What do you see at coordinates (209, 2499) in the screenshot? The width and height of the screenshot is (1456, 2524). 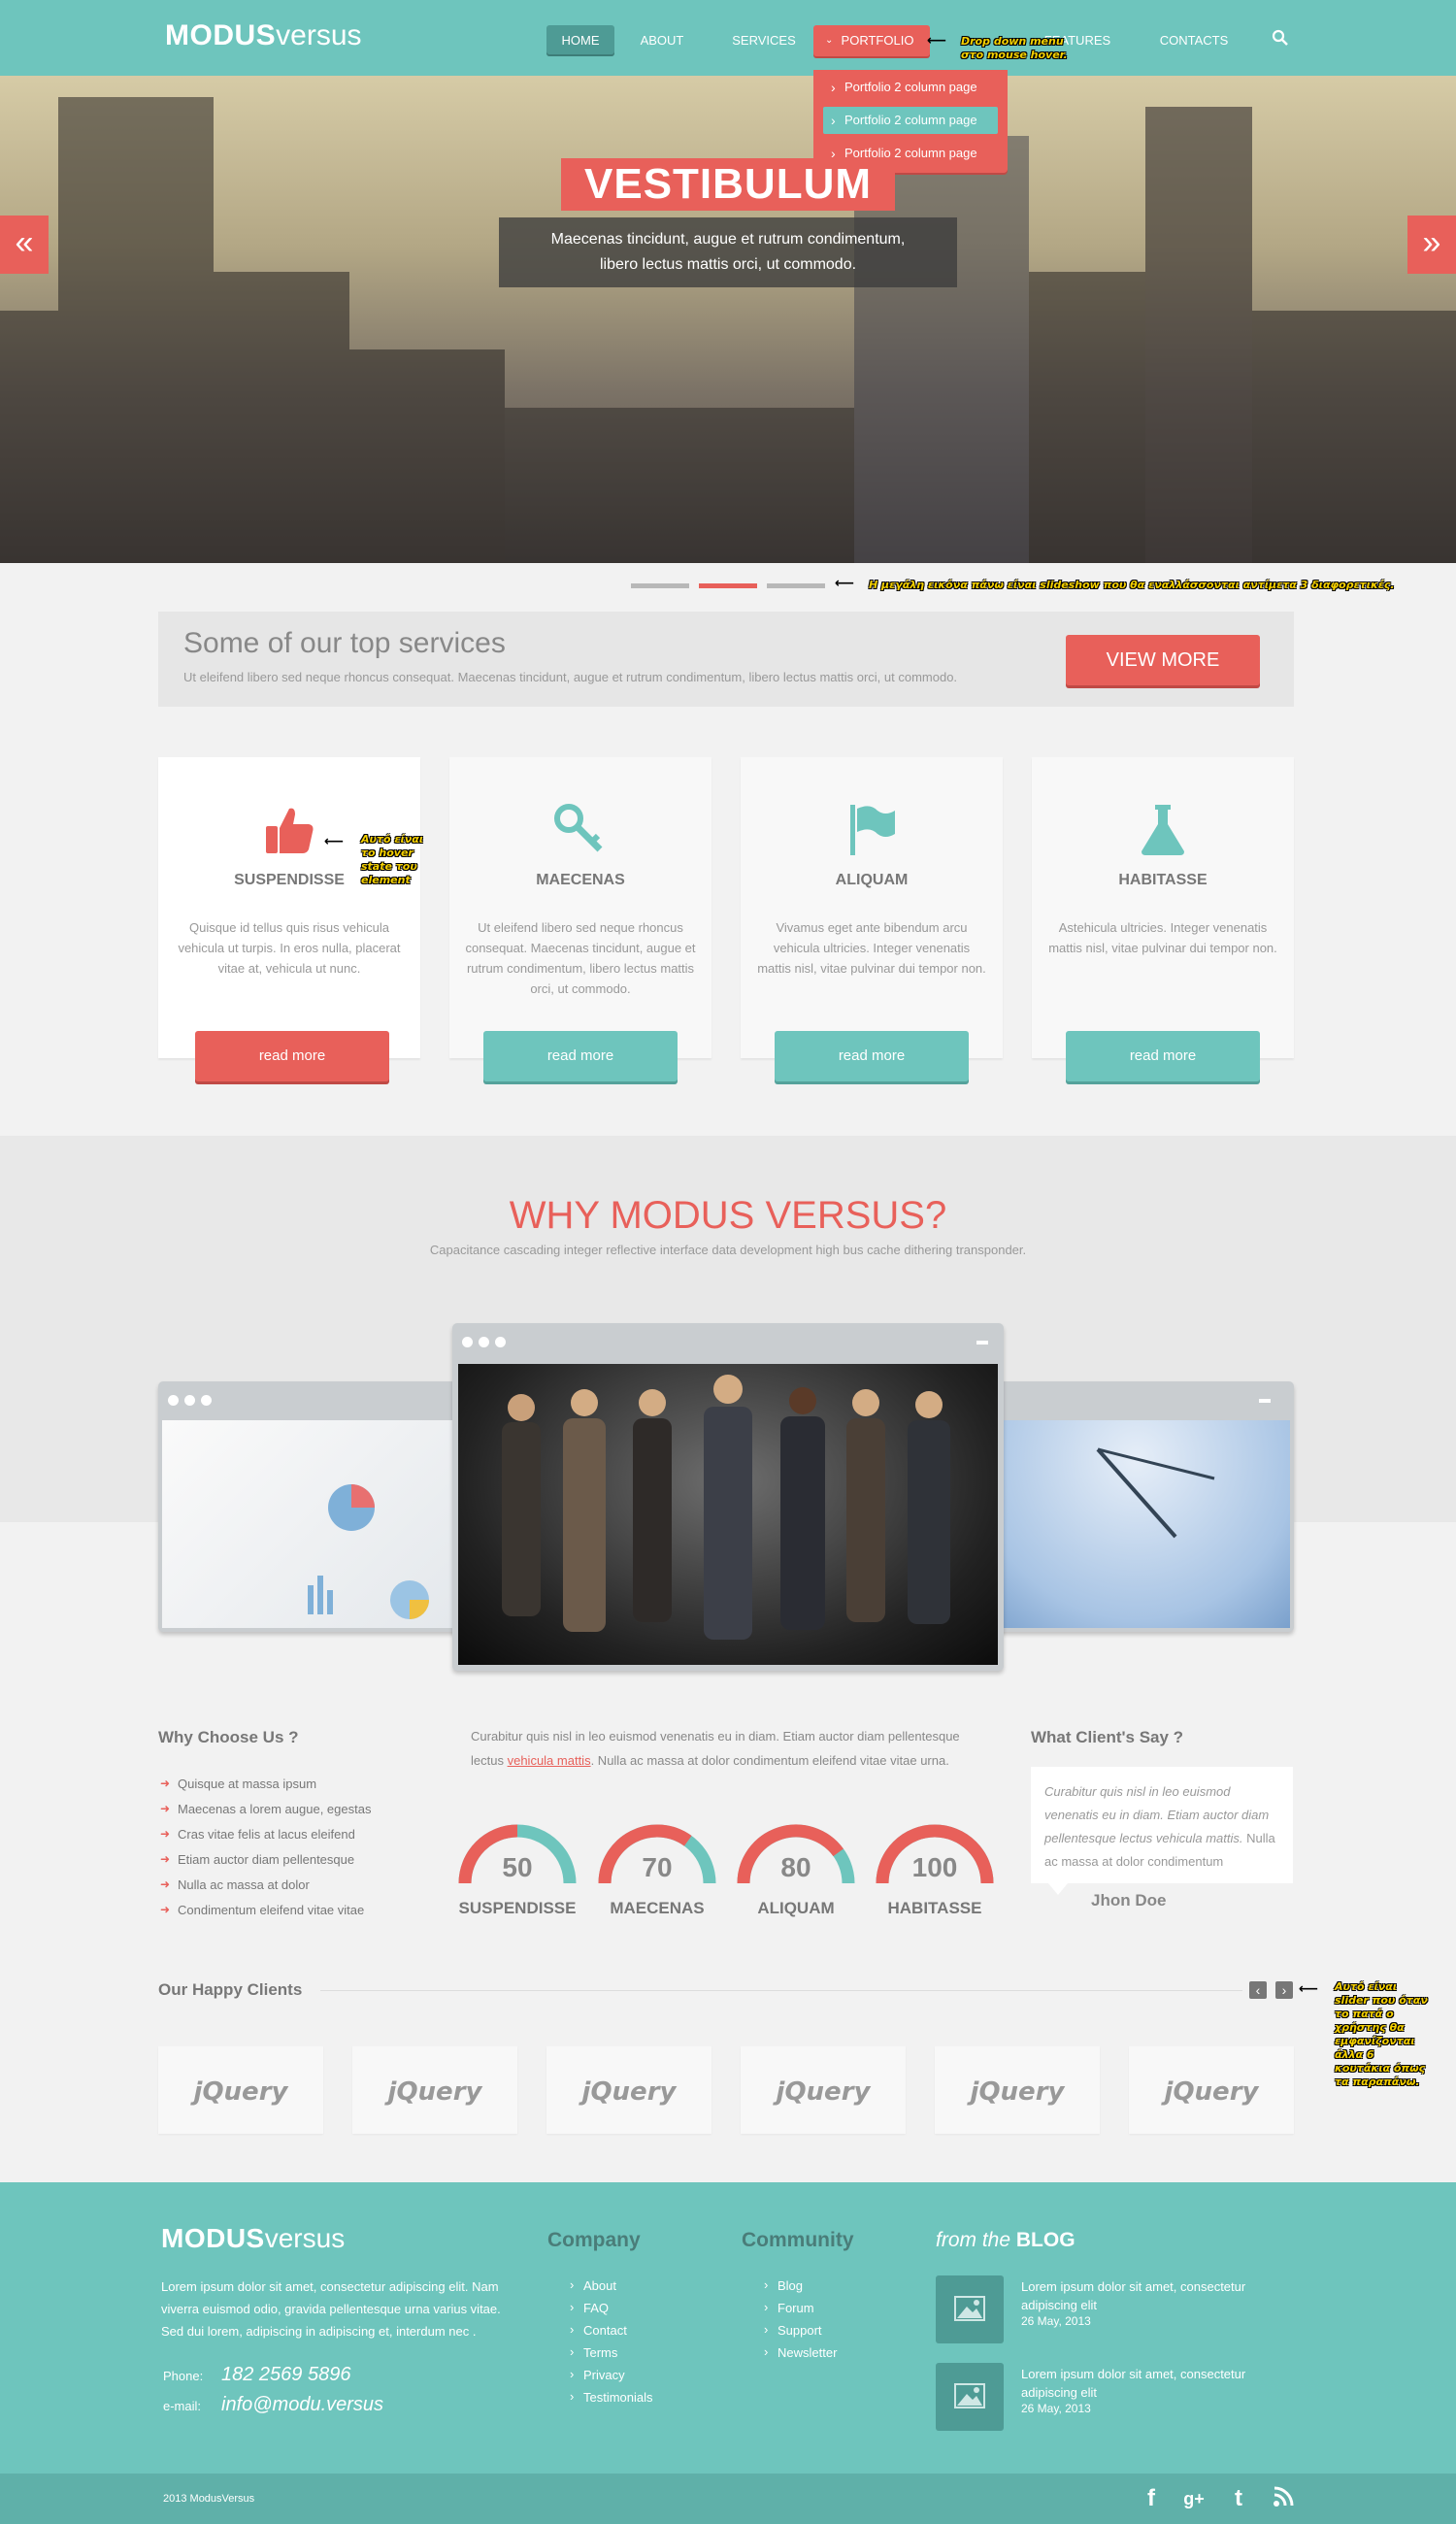 I see `copyright: 2013 ModusVersus` at bounding box center [209, 2499].